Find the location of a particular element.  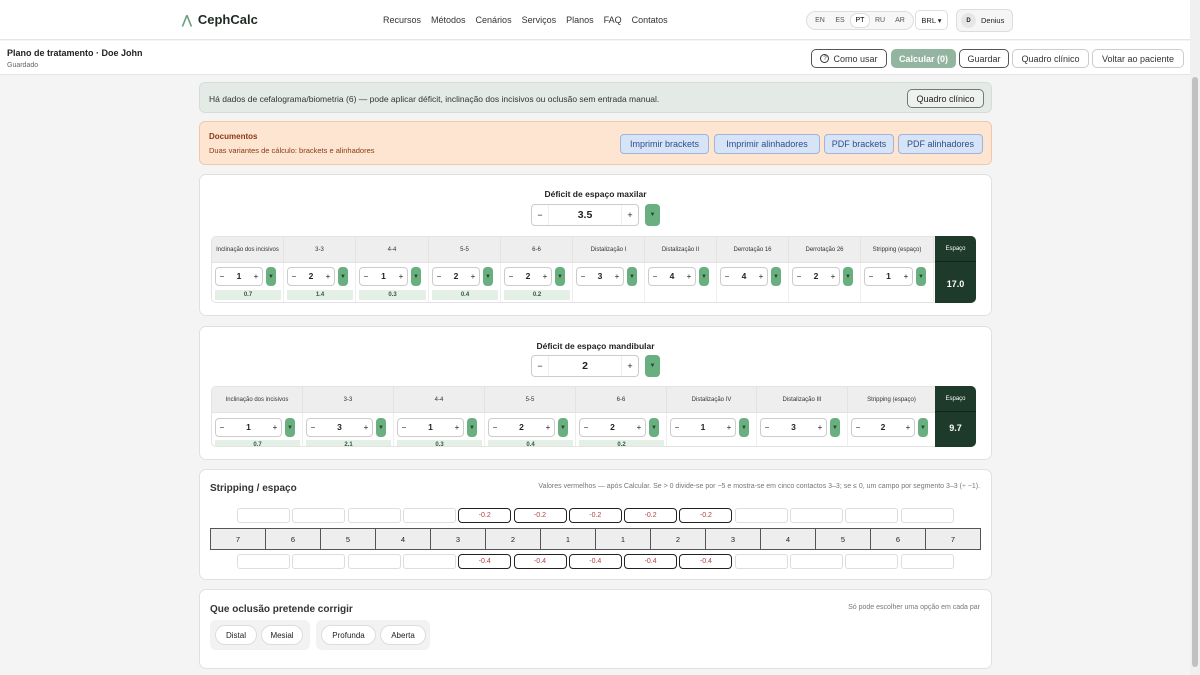

aberta-option: Aberta is located at coordinates (403, 635).